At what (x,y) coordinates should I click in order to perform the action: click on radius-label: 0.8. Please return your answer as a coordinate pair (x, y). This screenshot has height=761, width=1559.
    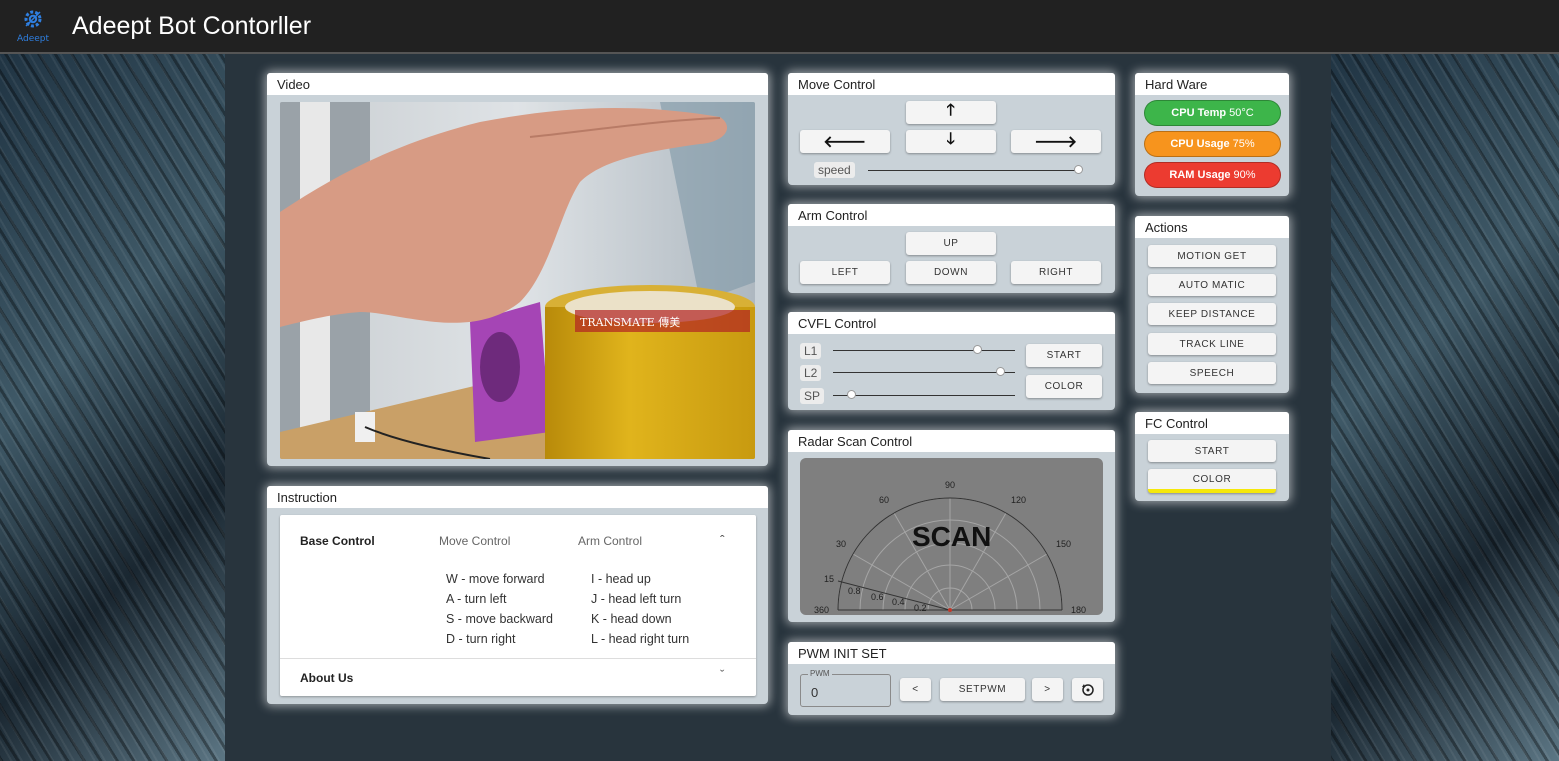
    Looking at the image, I should click on (854, 591).